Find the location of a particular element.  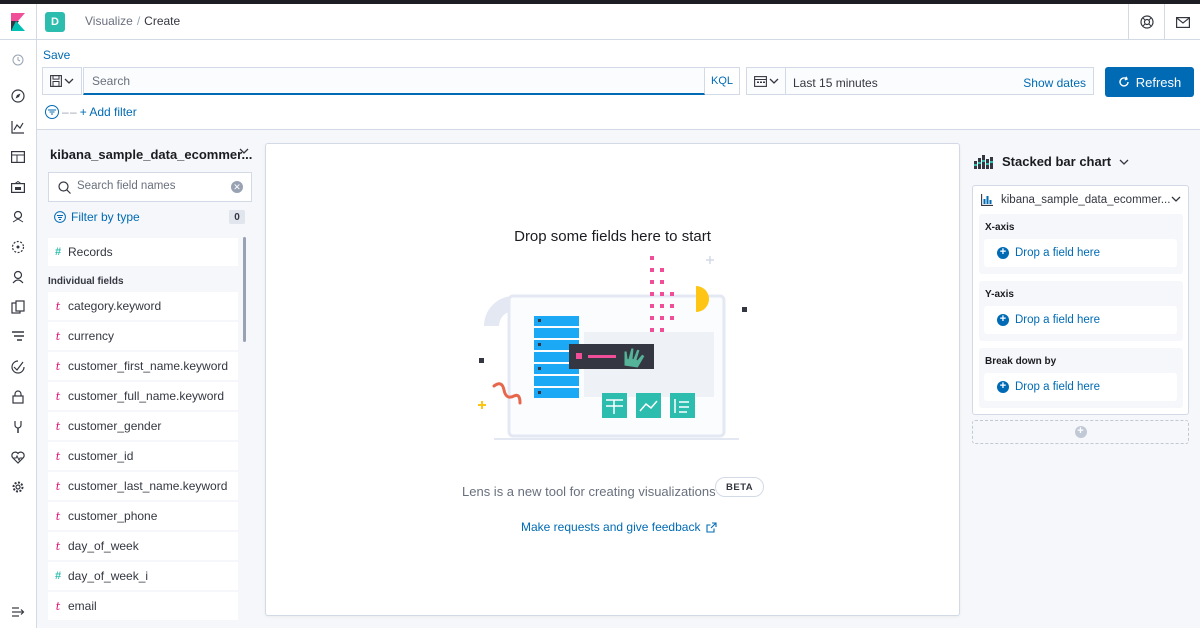

kibana-logo is located at coordinates (18, 22).